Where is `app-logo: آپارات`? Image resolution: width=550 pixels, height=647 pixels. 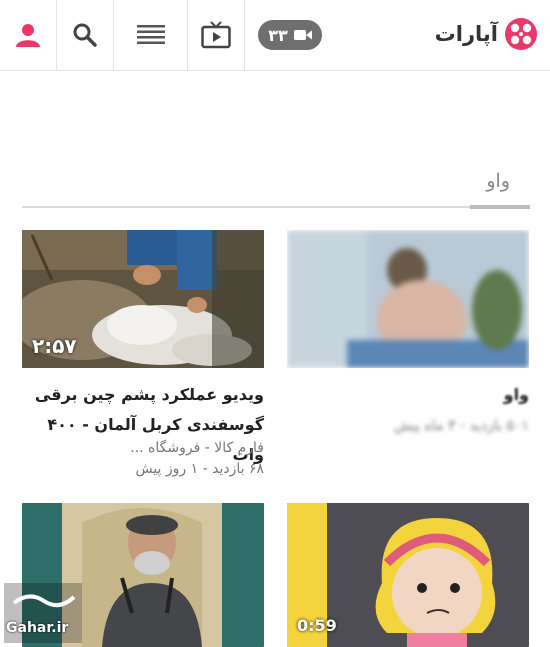
app-logo: آپارات is located at coordinates (486, 34).